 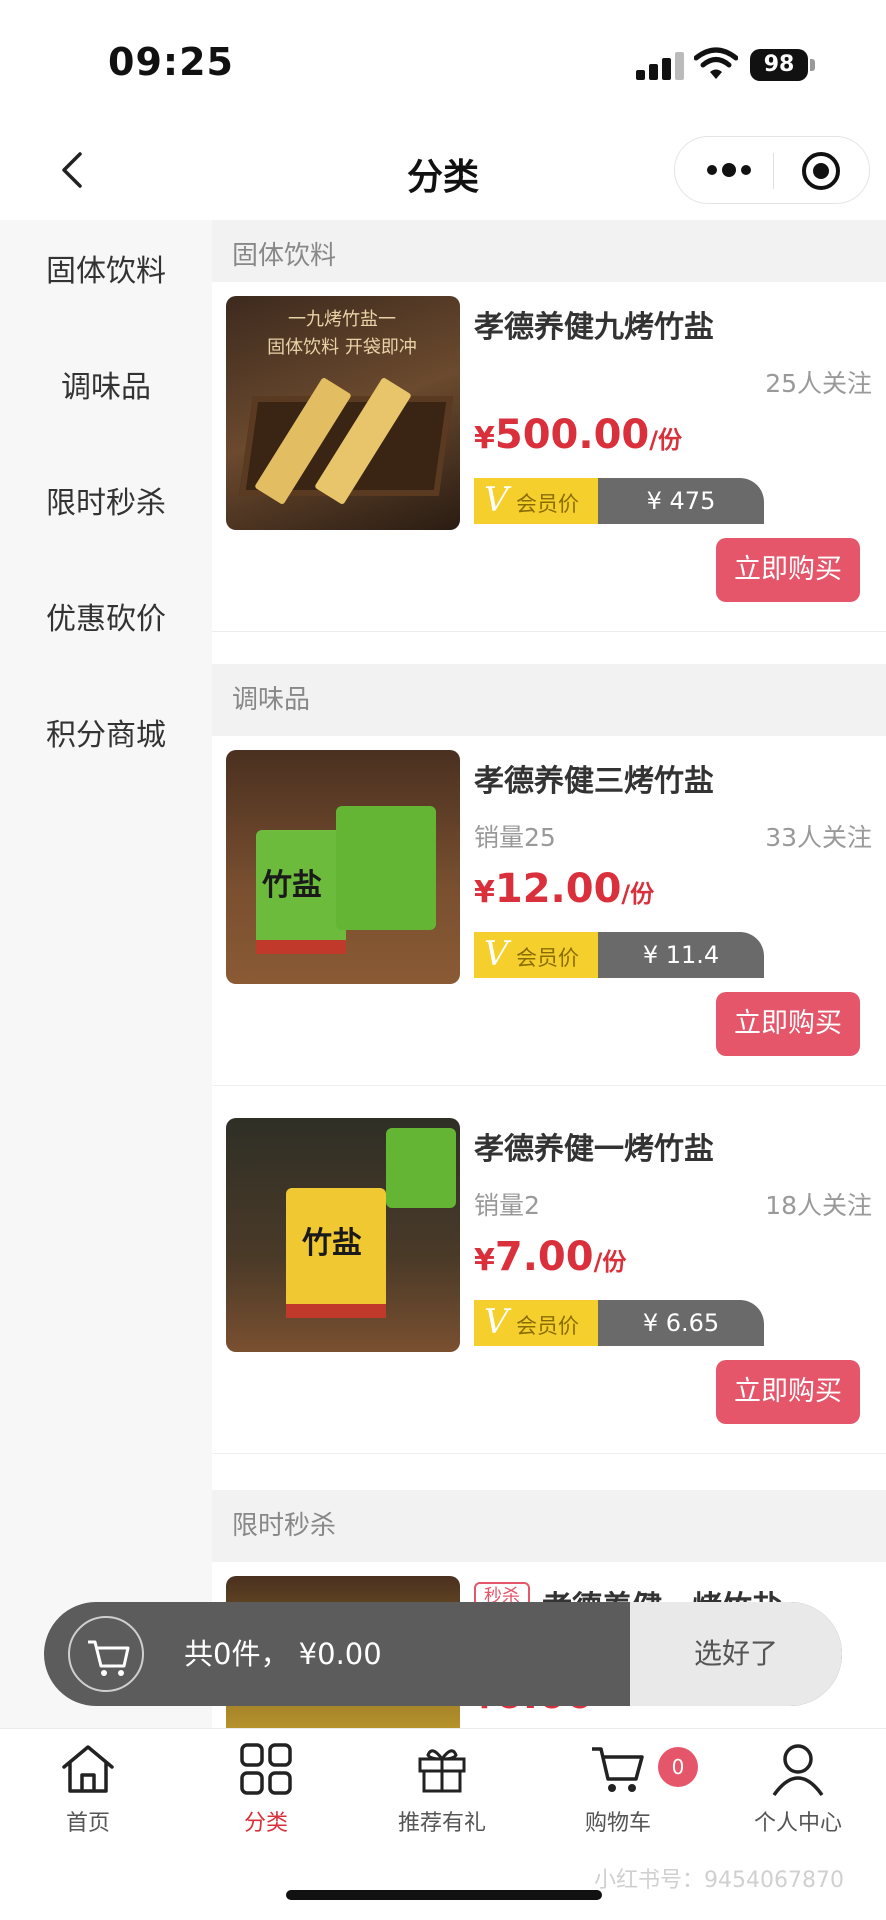 I want to click on tab-label: 个人中心, so click(x=797, y=1823).